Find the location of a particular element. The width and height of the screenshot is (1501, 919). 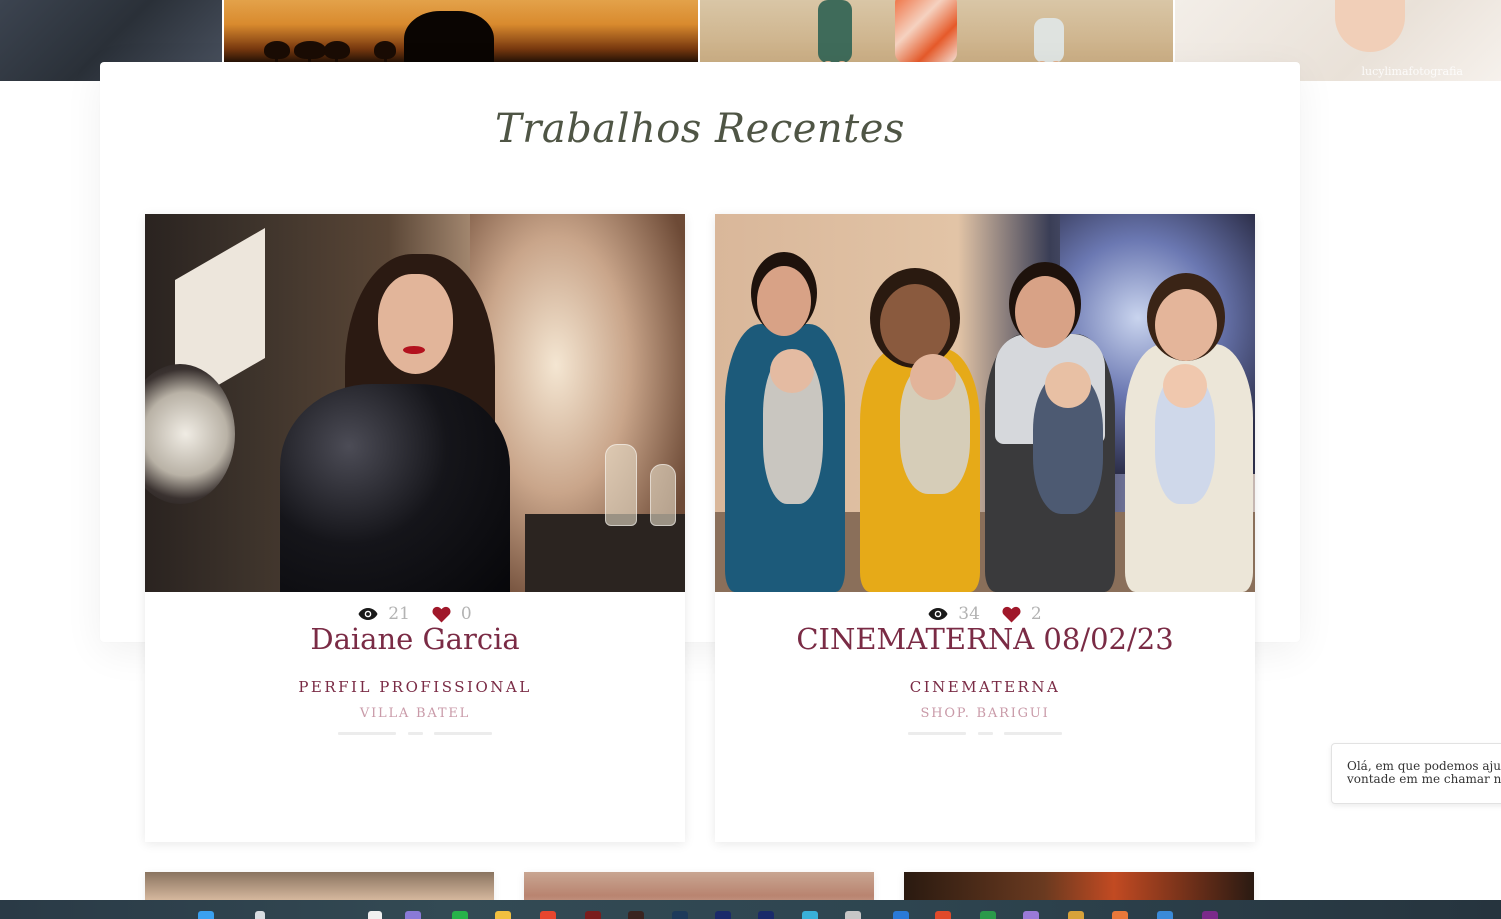

section-title: Trabalhos Recentes is located at coordinates (700, 129).